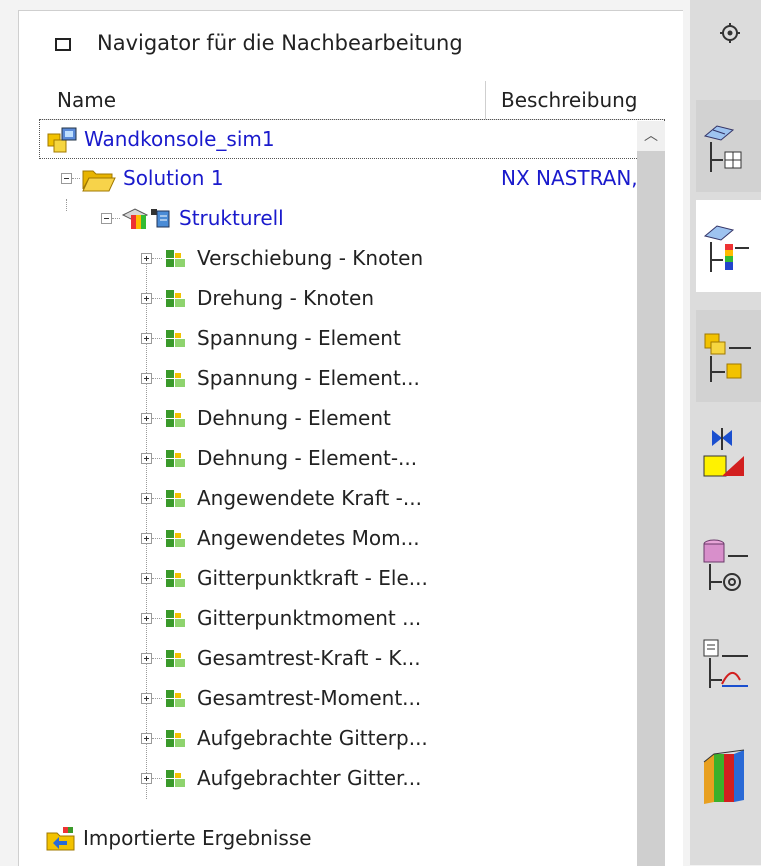  What do you see at coordinates (722, 148) in the screenshot?
I see `simulation-navigator-icon` at bounding box center [722, 148].